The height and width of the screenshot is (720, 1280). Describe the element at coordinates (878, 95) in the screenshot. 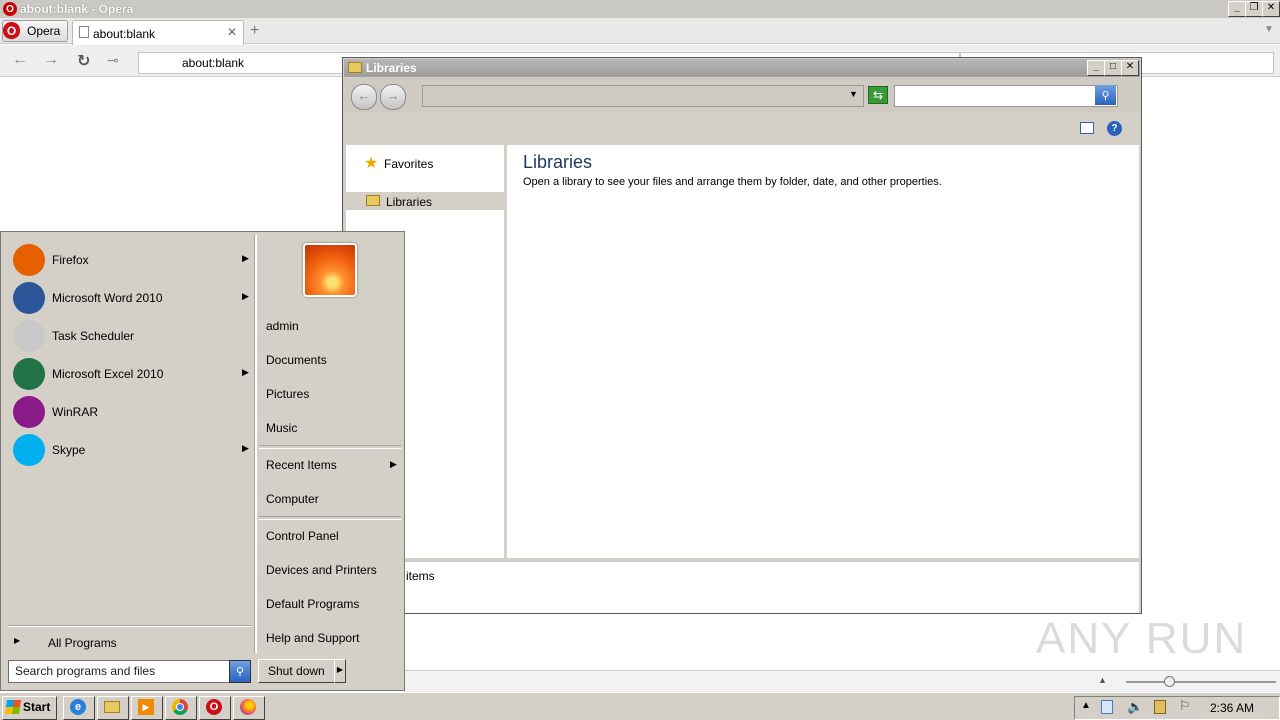

I see `refresh-icon: ⇆` at that location.